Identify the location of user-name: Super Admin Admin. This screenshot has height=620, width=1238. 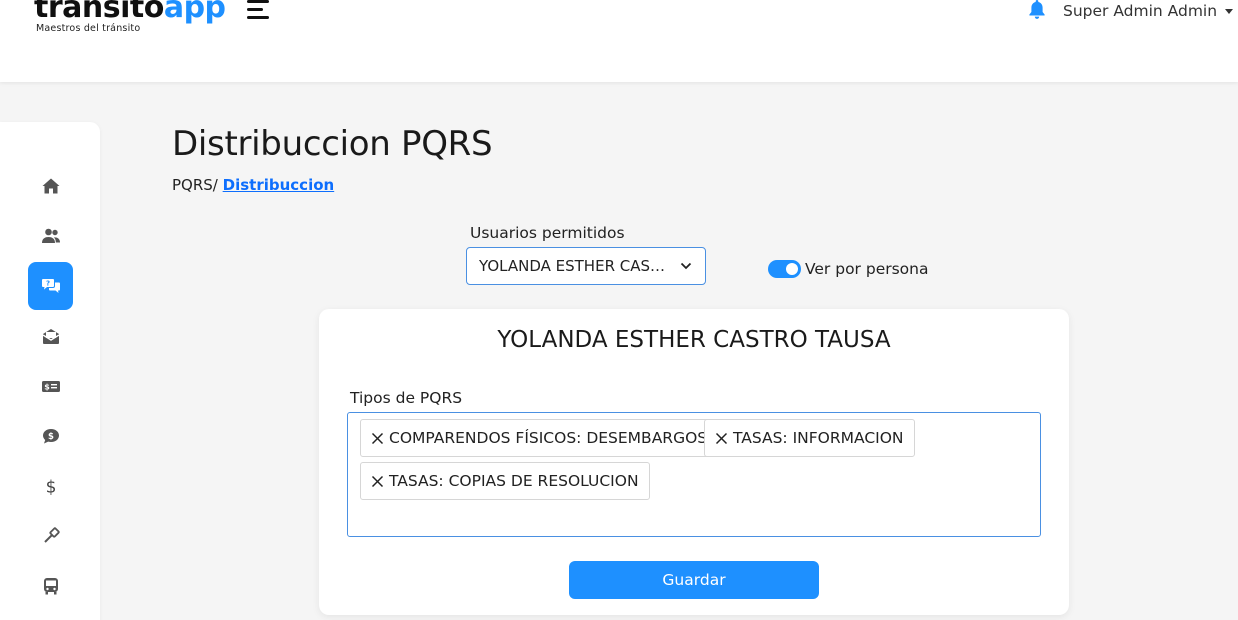
(1140, 11).